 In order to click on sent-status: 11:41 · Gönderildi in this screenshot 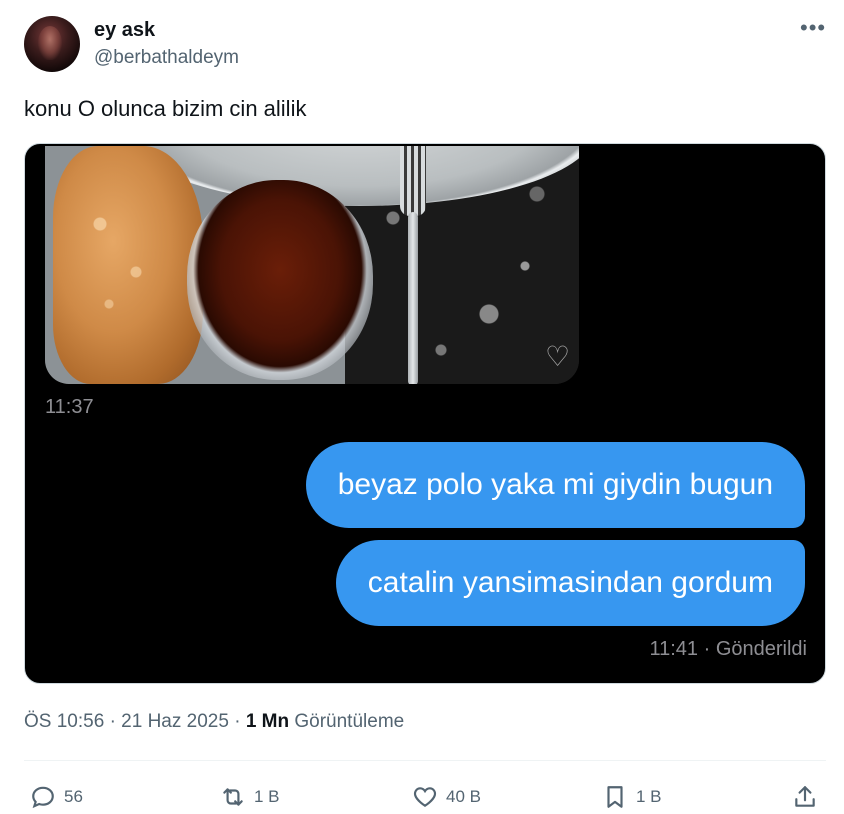, I will do `click(728, 649)`.